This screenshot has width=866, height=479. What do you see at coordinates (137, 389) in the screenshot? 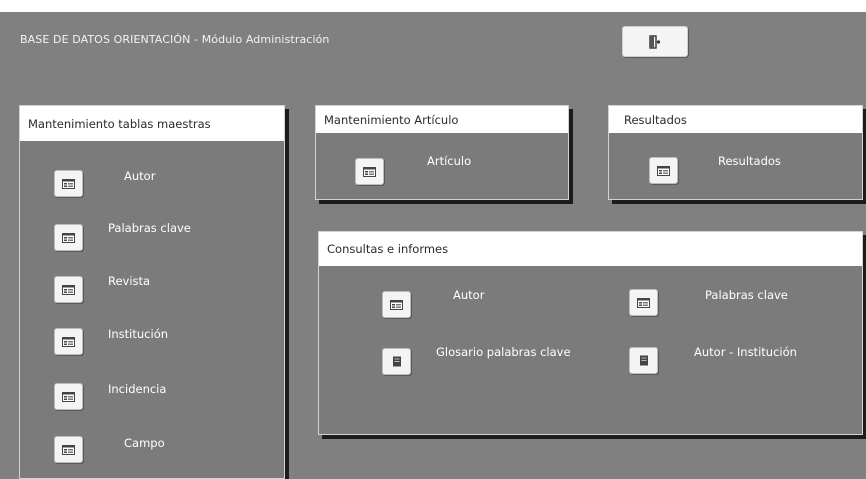
I see `incidencia-label: Incidencia` at bounding box center [137, 389].